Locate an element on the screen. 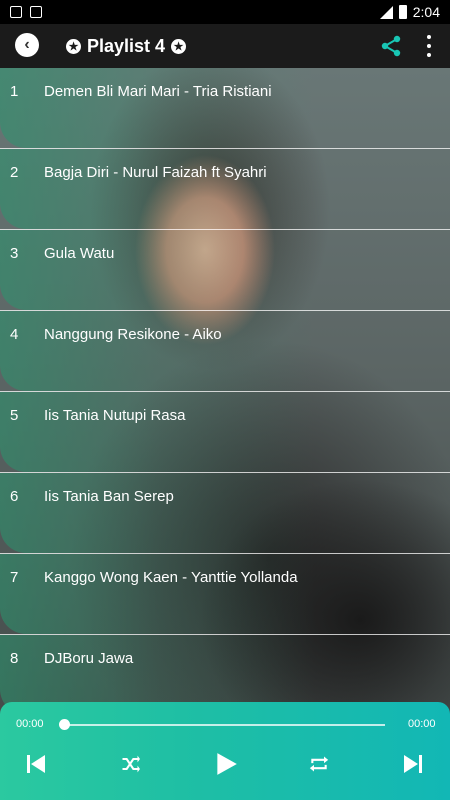  next-button is located at coordinates (413, 764).